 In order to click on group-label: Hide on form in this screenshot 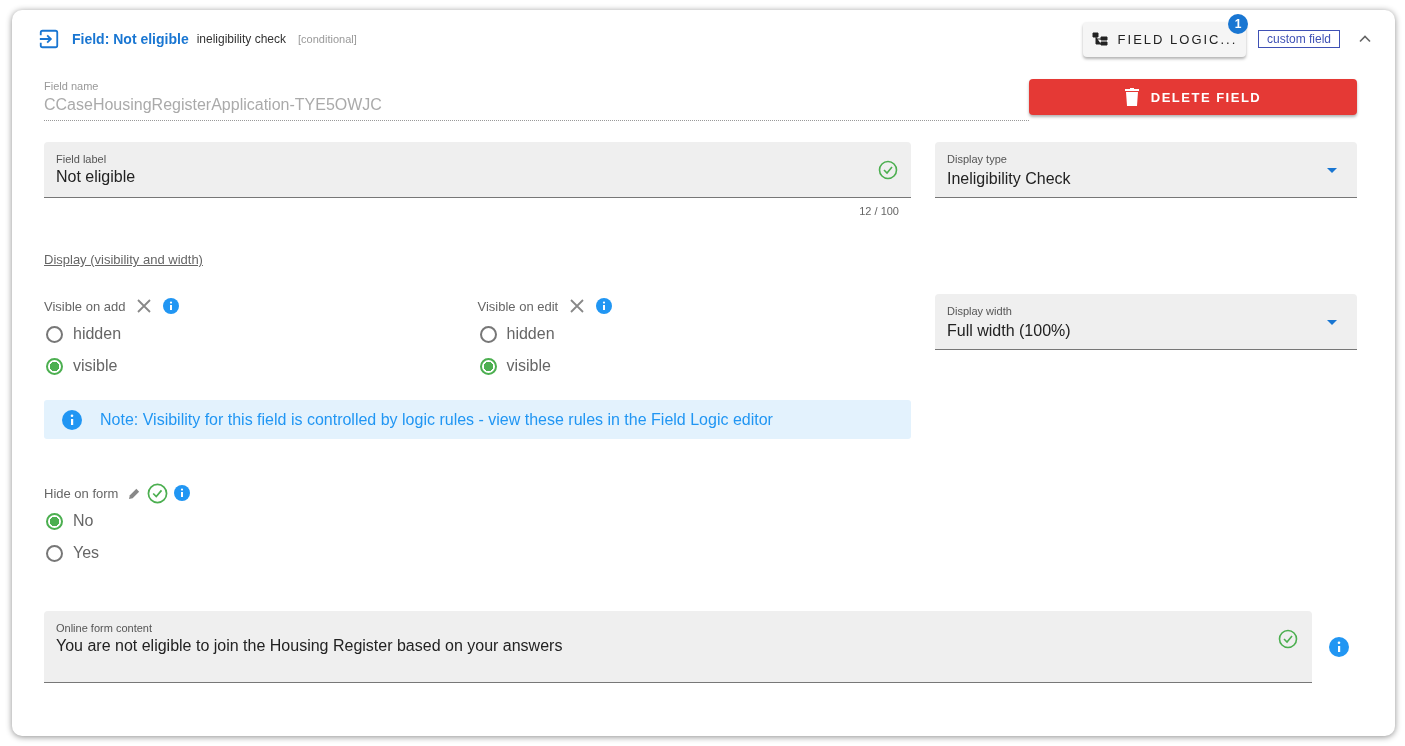, I will do `click(81, 493)`.